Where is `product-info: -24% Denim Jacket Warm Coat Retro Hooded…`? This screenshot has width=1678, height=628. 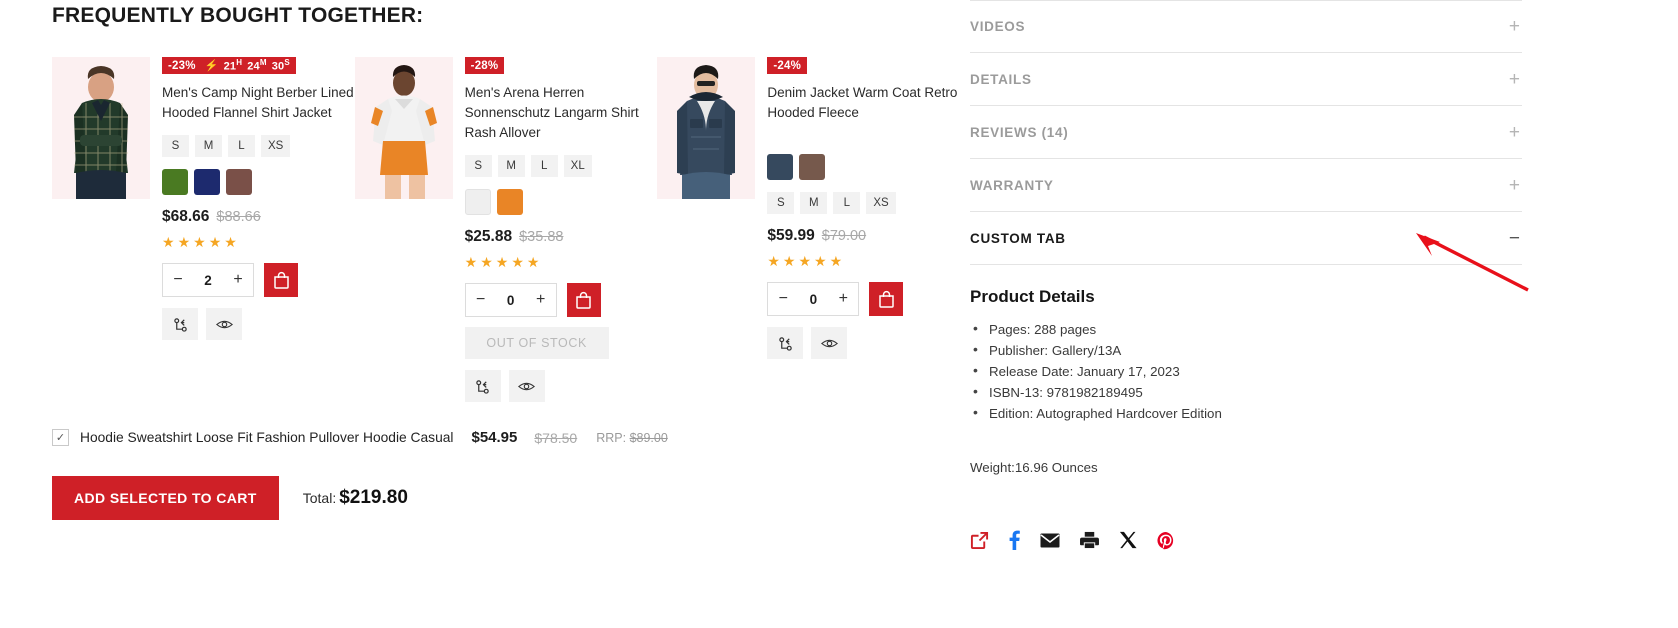 product-info: -24% Denim Jacket Warm Coat Retro Hooded… is located at coordinates (857, 229).